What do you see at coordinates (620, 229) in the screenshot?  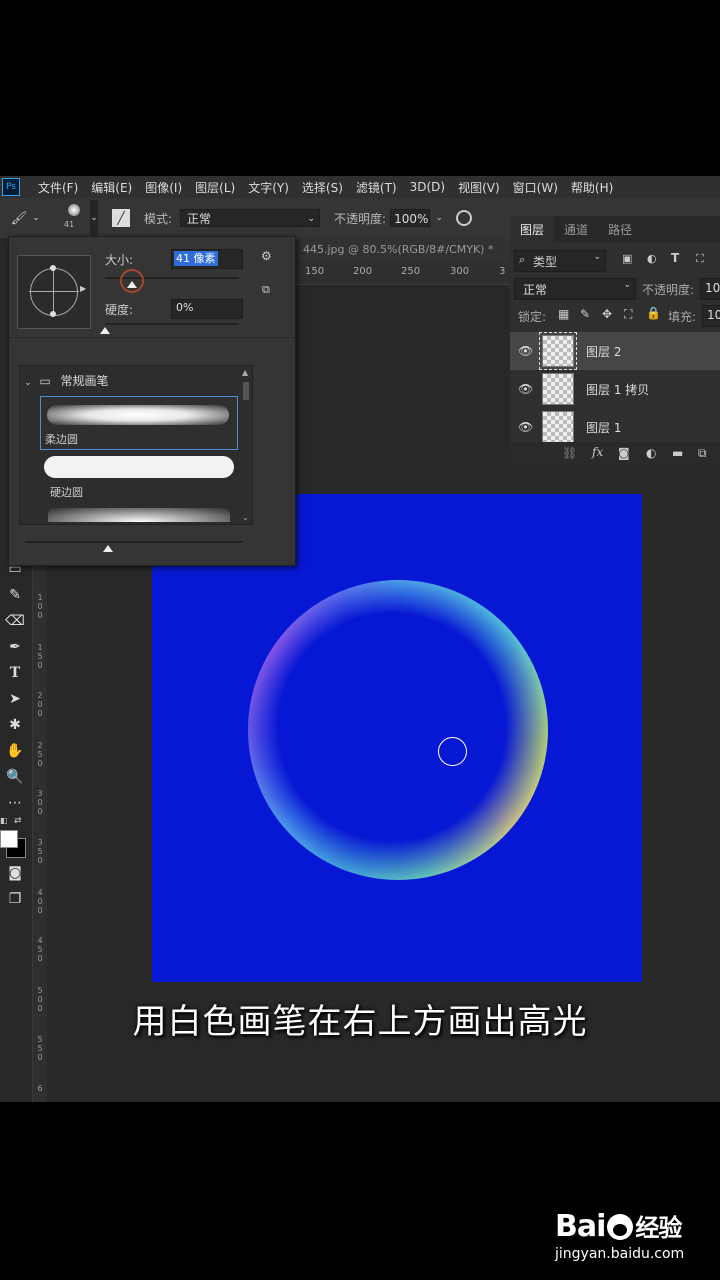 I see `tab-paths: 路径` at bounding box center [620, 229].